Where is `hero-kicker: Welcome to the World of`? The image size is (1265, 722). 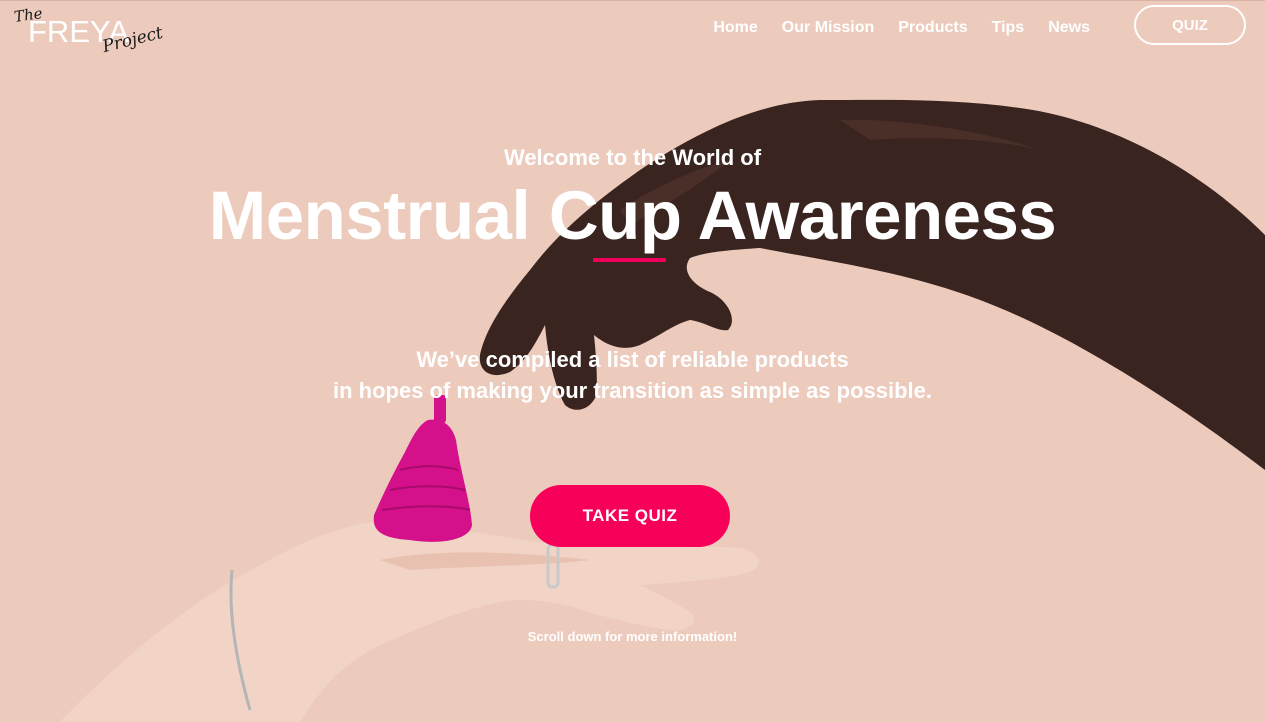
hero-kicker: Welcome to the World of is located at coordinates (632, 157).